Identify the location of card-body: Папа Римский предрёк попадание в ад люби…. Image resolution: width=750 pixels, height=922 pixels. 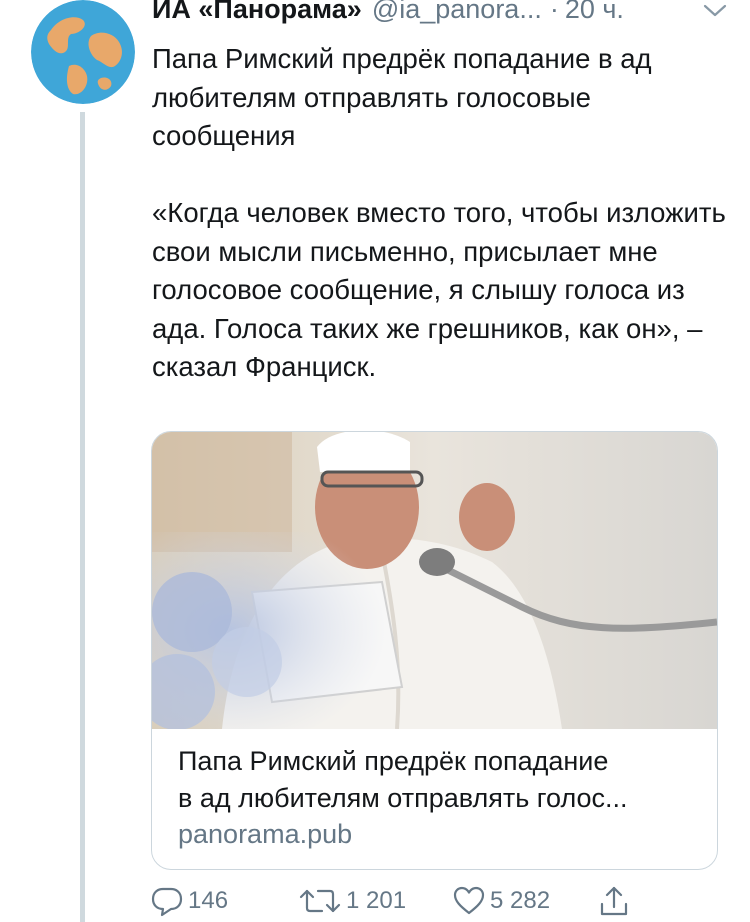
(437, 797).